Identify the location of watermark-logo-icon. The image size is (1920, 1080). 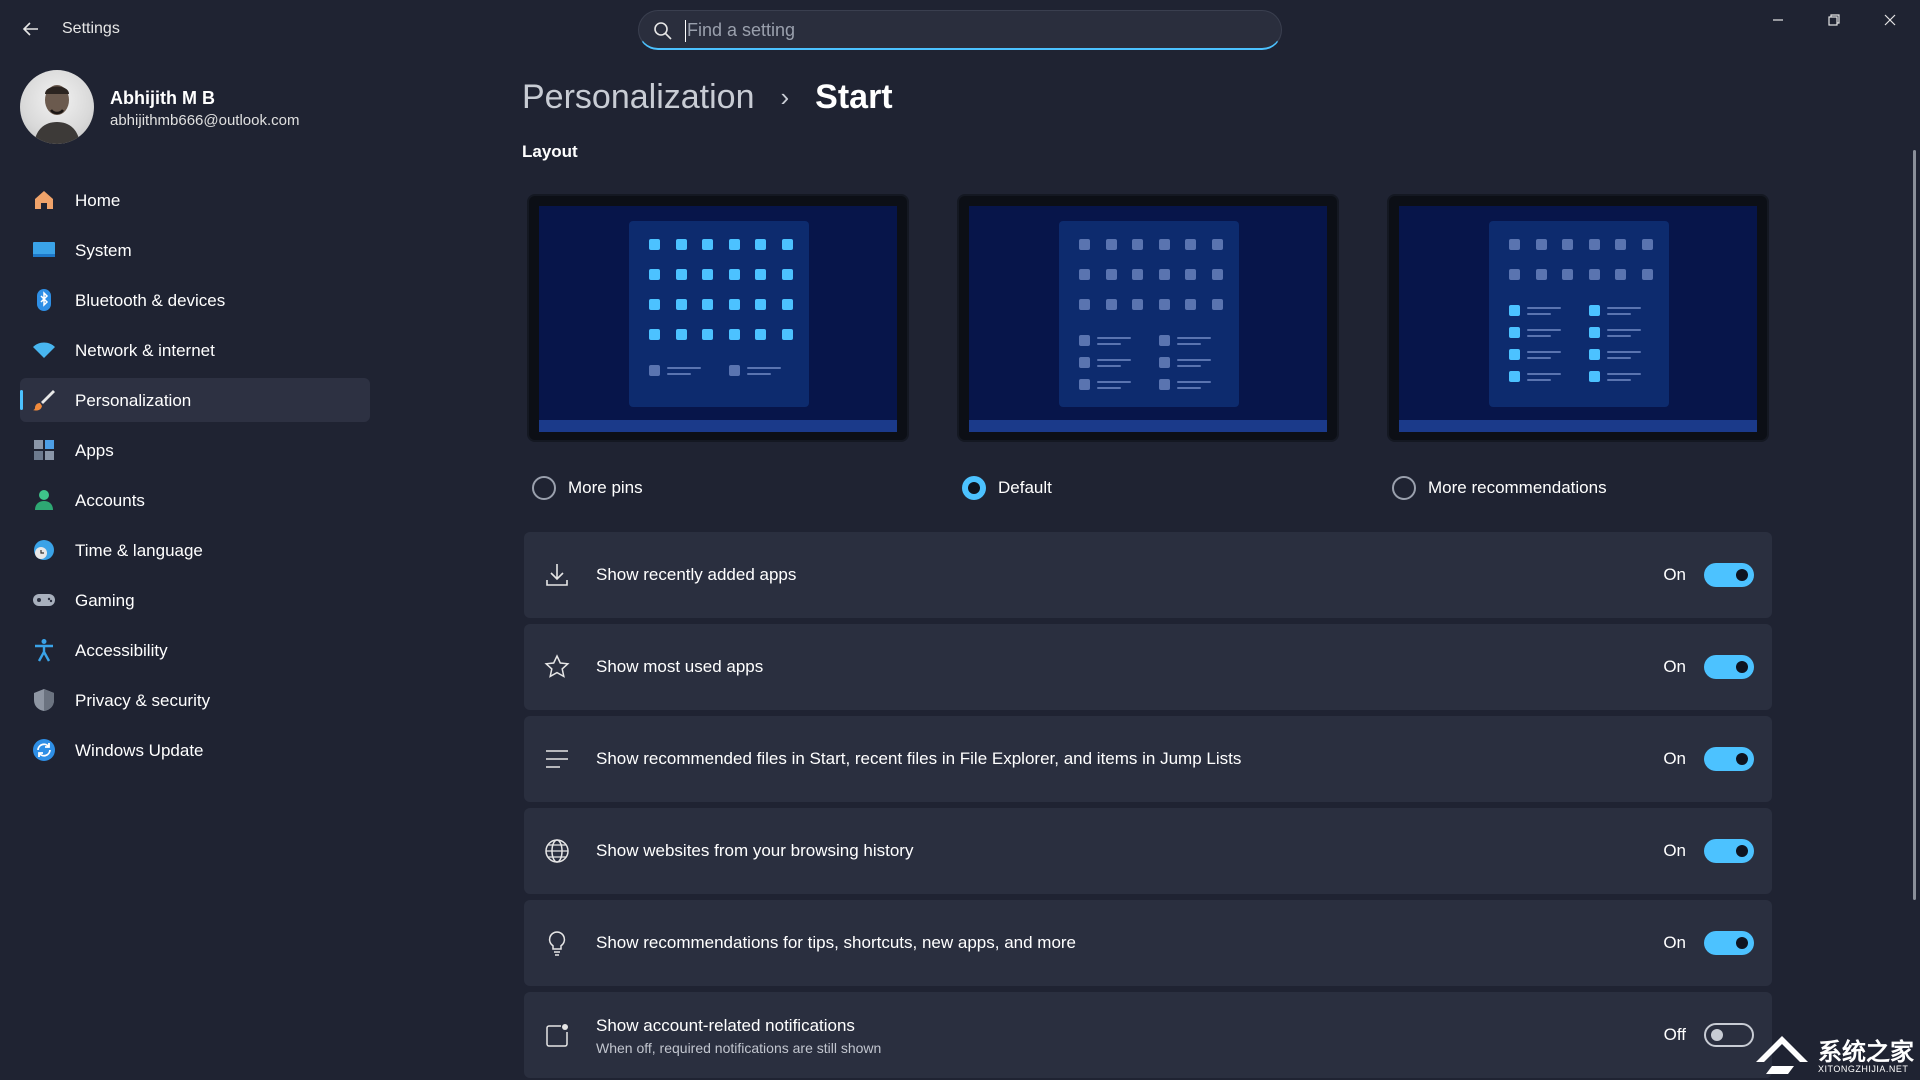
(1782, 1055).